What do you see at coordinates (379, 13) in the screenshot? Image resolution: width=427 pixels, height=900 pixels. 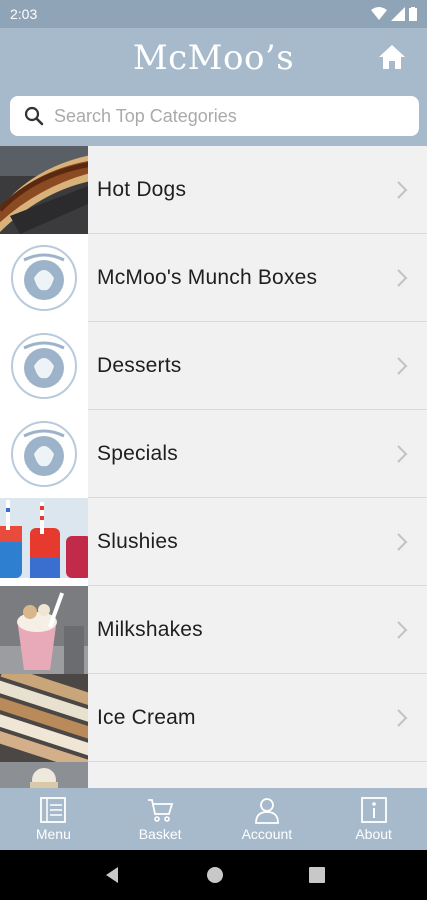 I see `wifi-icon` at bounding box center [379, 13].